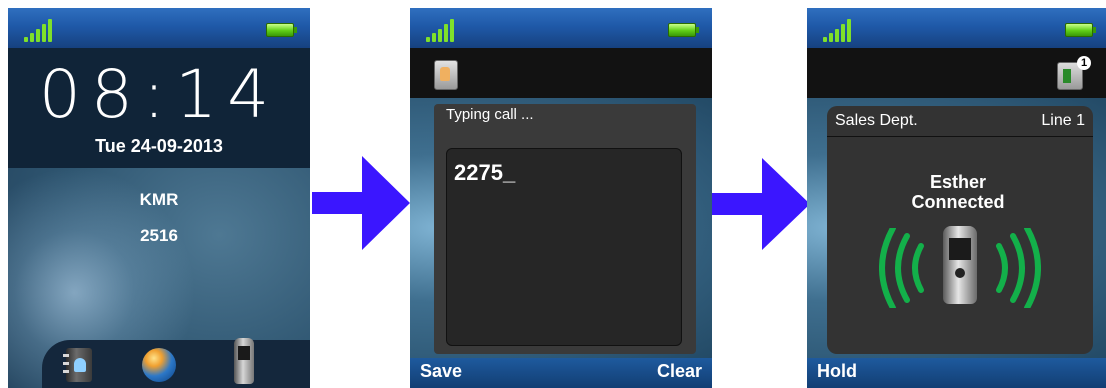  I want to click on save-button: Save, so click(441, 371).